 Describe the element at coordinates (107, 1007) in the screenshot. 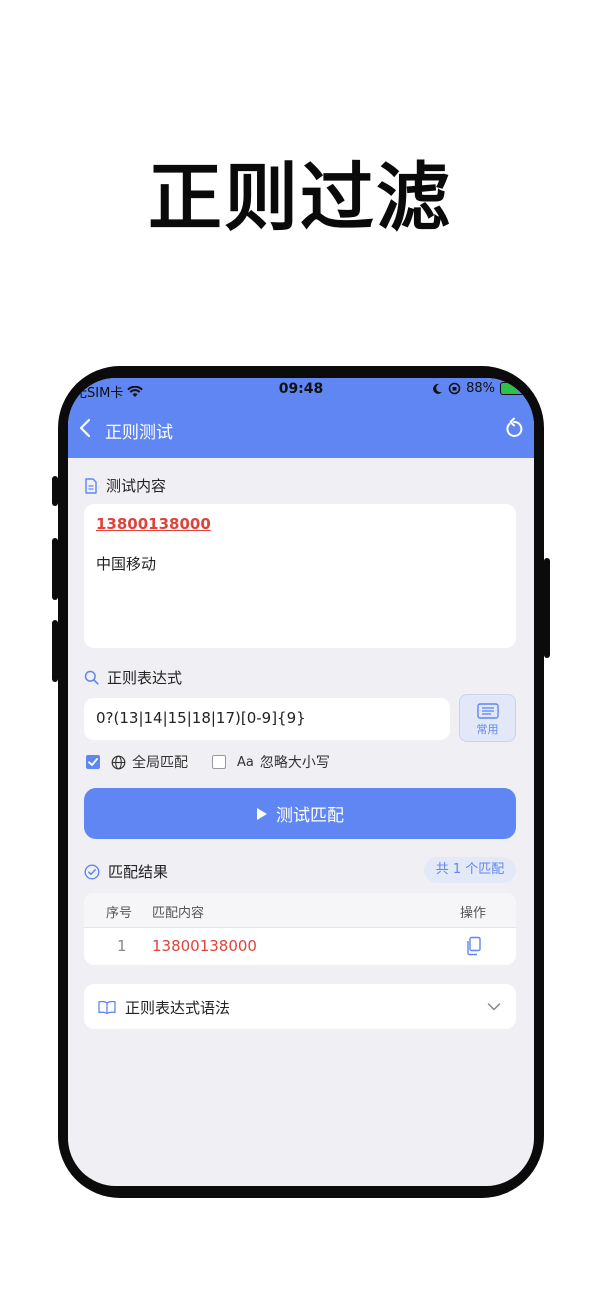

I see `book-icon` at that location.